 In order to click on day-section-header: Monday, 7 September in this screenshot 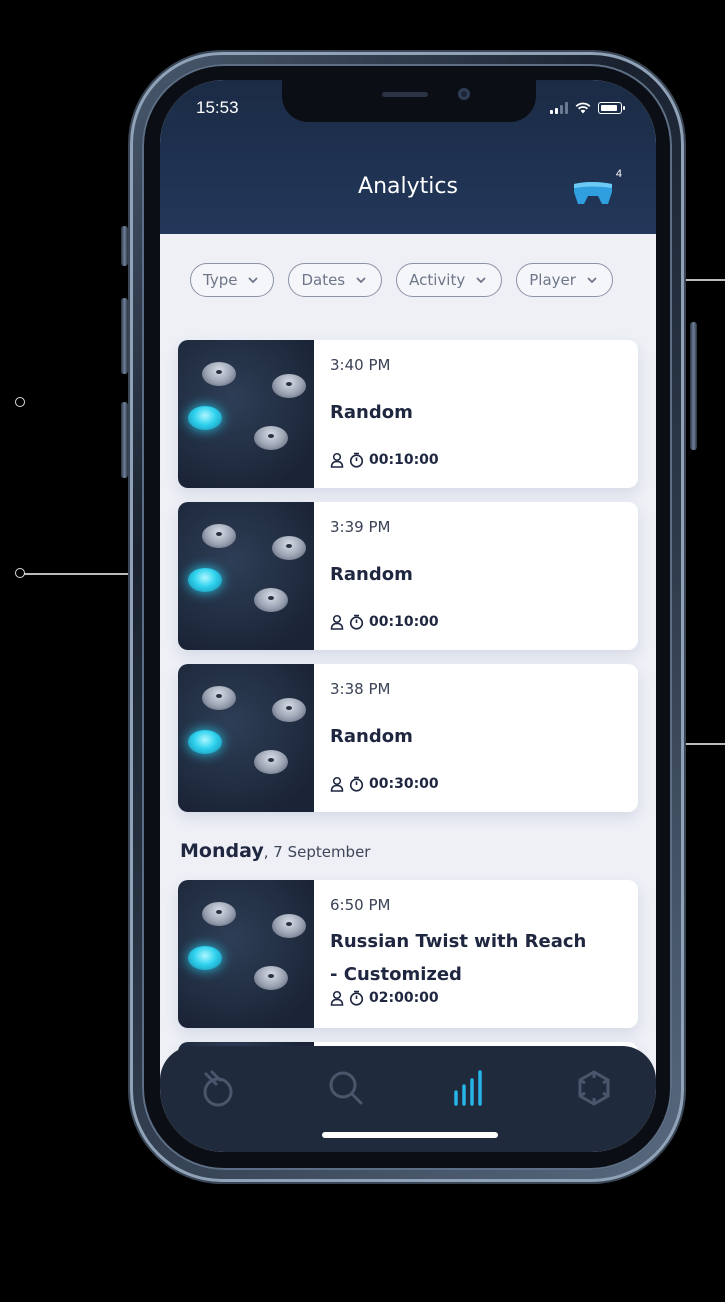, I will do `click(275, 851)`.